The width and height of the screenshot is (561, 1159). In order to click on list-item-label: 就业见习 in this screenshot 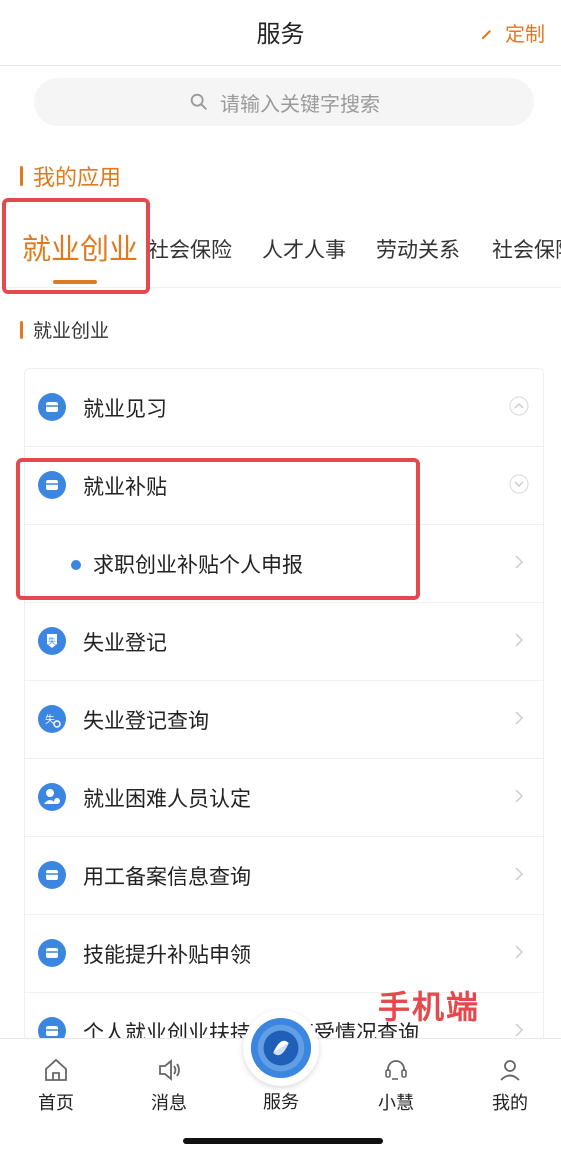, I will do `click(125, 409)`.